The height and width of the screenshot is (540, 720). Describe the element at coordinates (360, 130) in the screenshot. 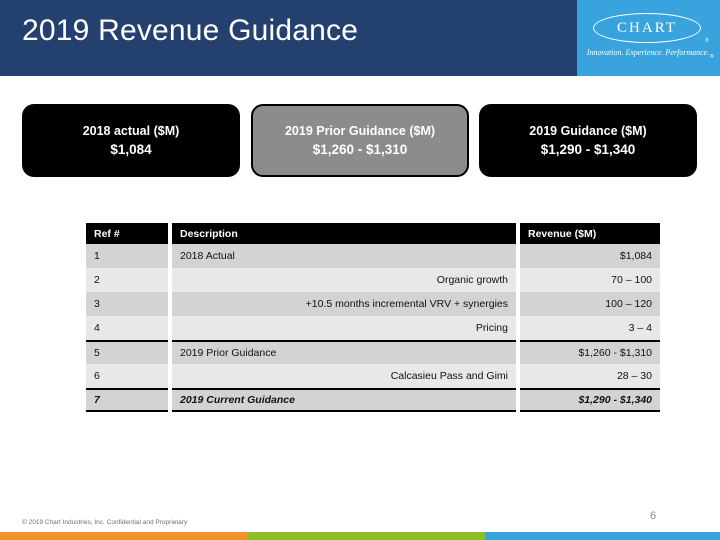

I see `callout-title: 2019 Prior Guidance ($M)` at that location.